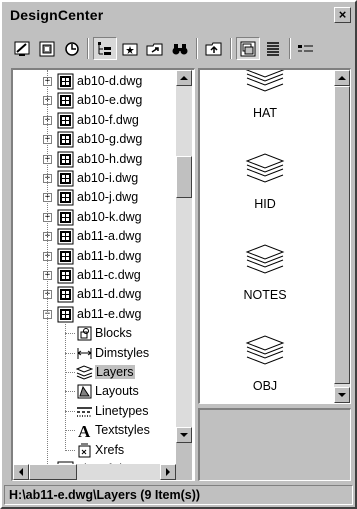 The image size is (357, 509). Describe the element at coordinates (108, 197) in the screenshot. I see `tree-item-label: ab10-j.dwg` at that location.